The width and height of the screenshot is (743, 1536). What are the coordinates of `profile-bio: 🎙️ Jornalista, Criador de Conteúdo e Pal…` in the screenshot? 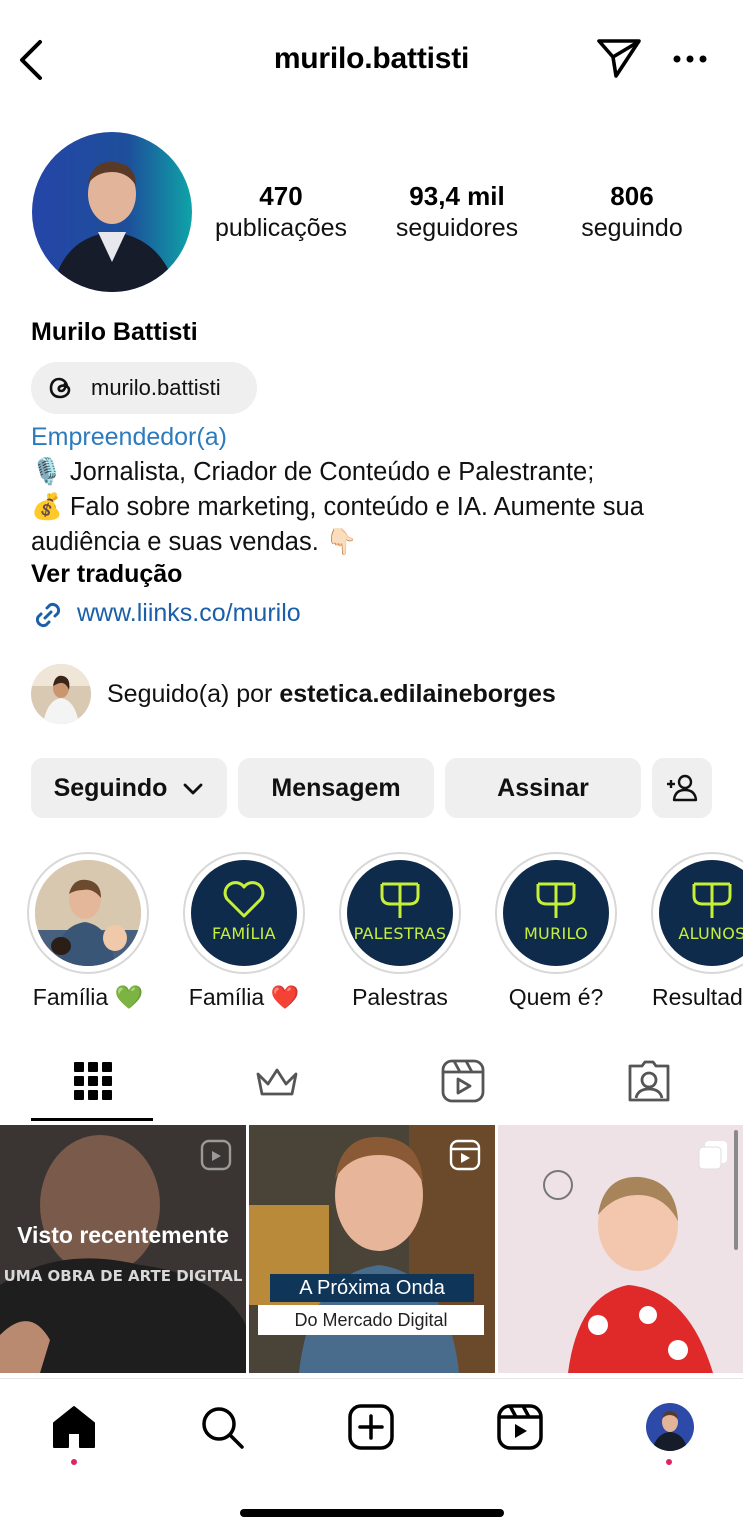 It's located at (376, 507).